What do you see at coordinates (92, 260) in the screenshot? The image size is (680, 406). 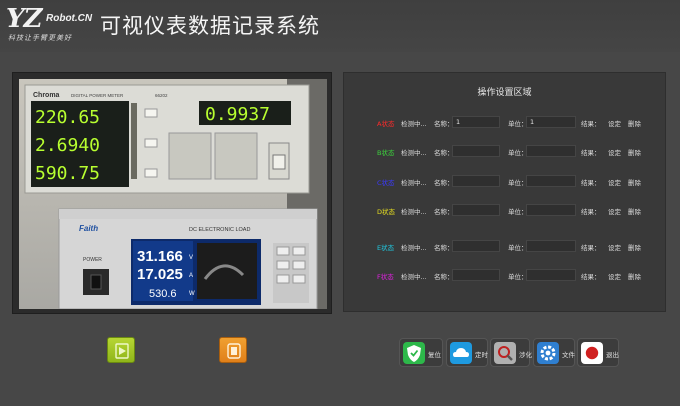 I see `load-power-label: POWER` at bounding box center [92, 260].